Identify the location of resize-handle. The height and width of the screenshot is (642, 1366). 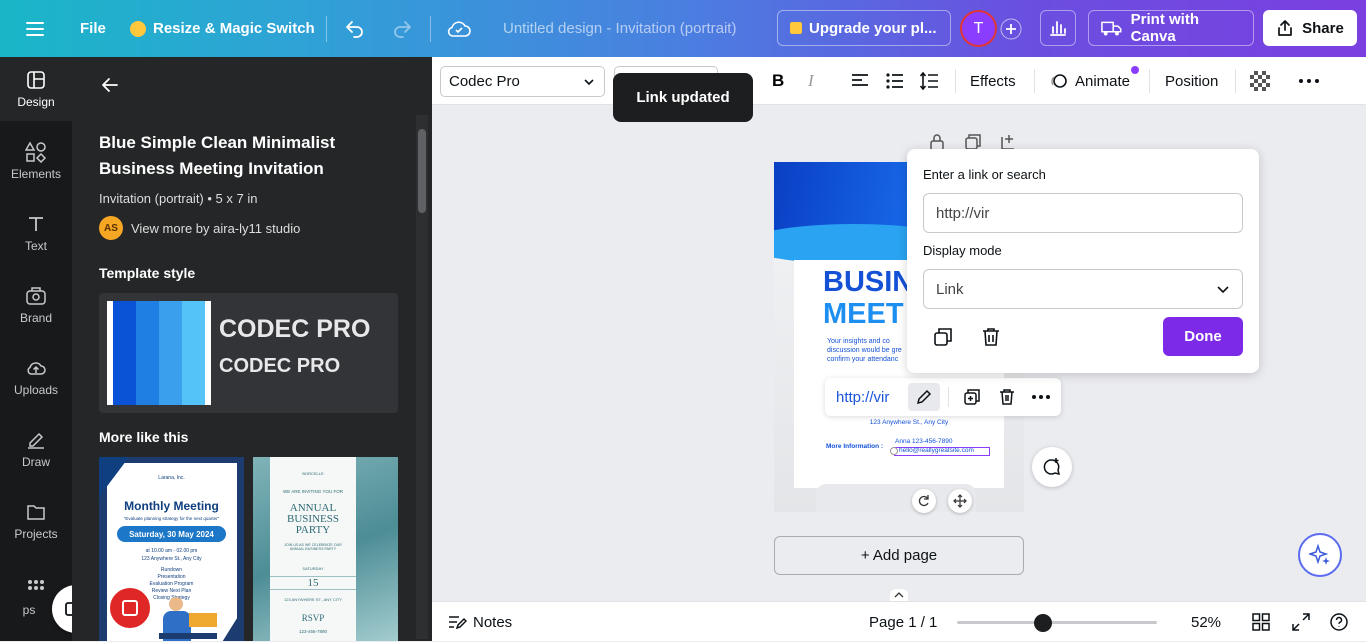
(894, 451).